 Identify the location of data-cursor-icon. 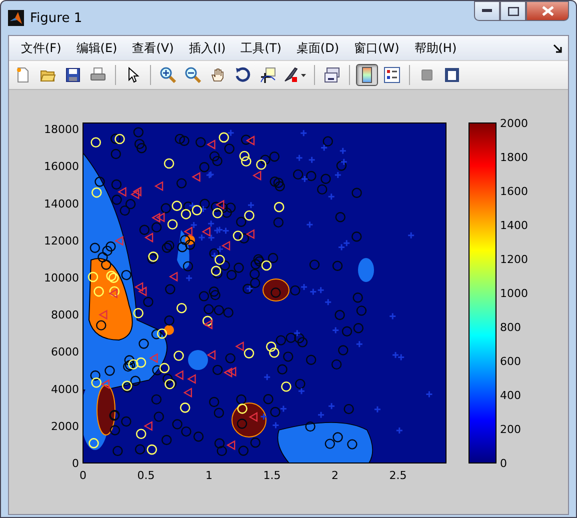
(268, 75).